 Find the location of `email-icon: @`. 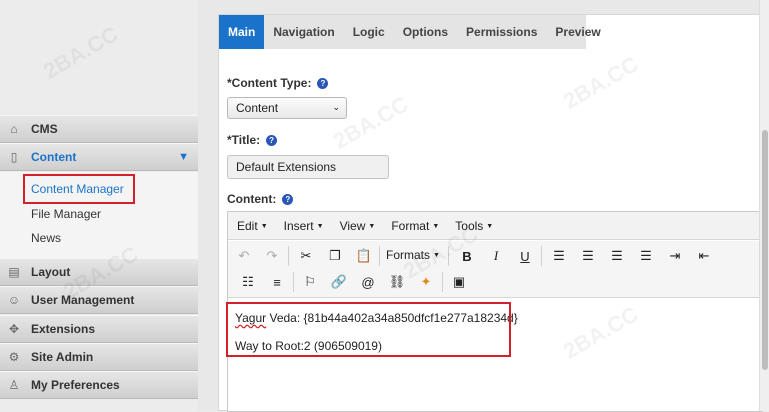

email-icon: @ is located at coordinates (368, 282).